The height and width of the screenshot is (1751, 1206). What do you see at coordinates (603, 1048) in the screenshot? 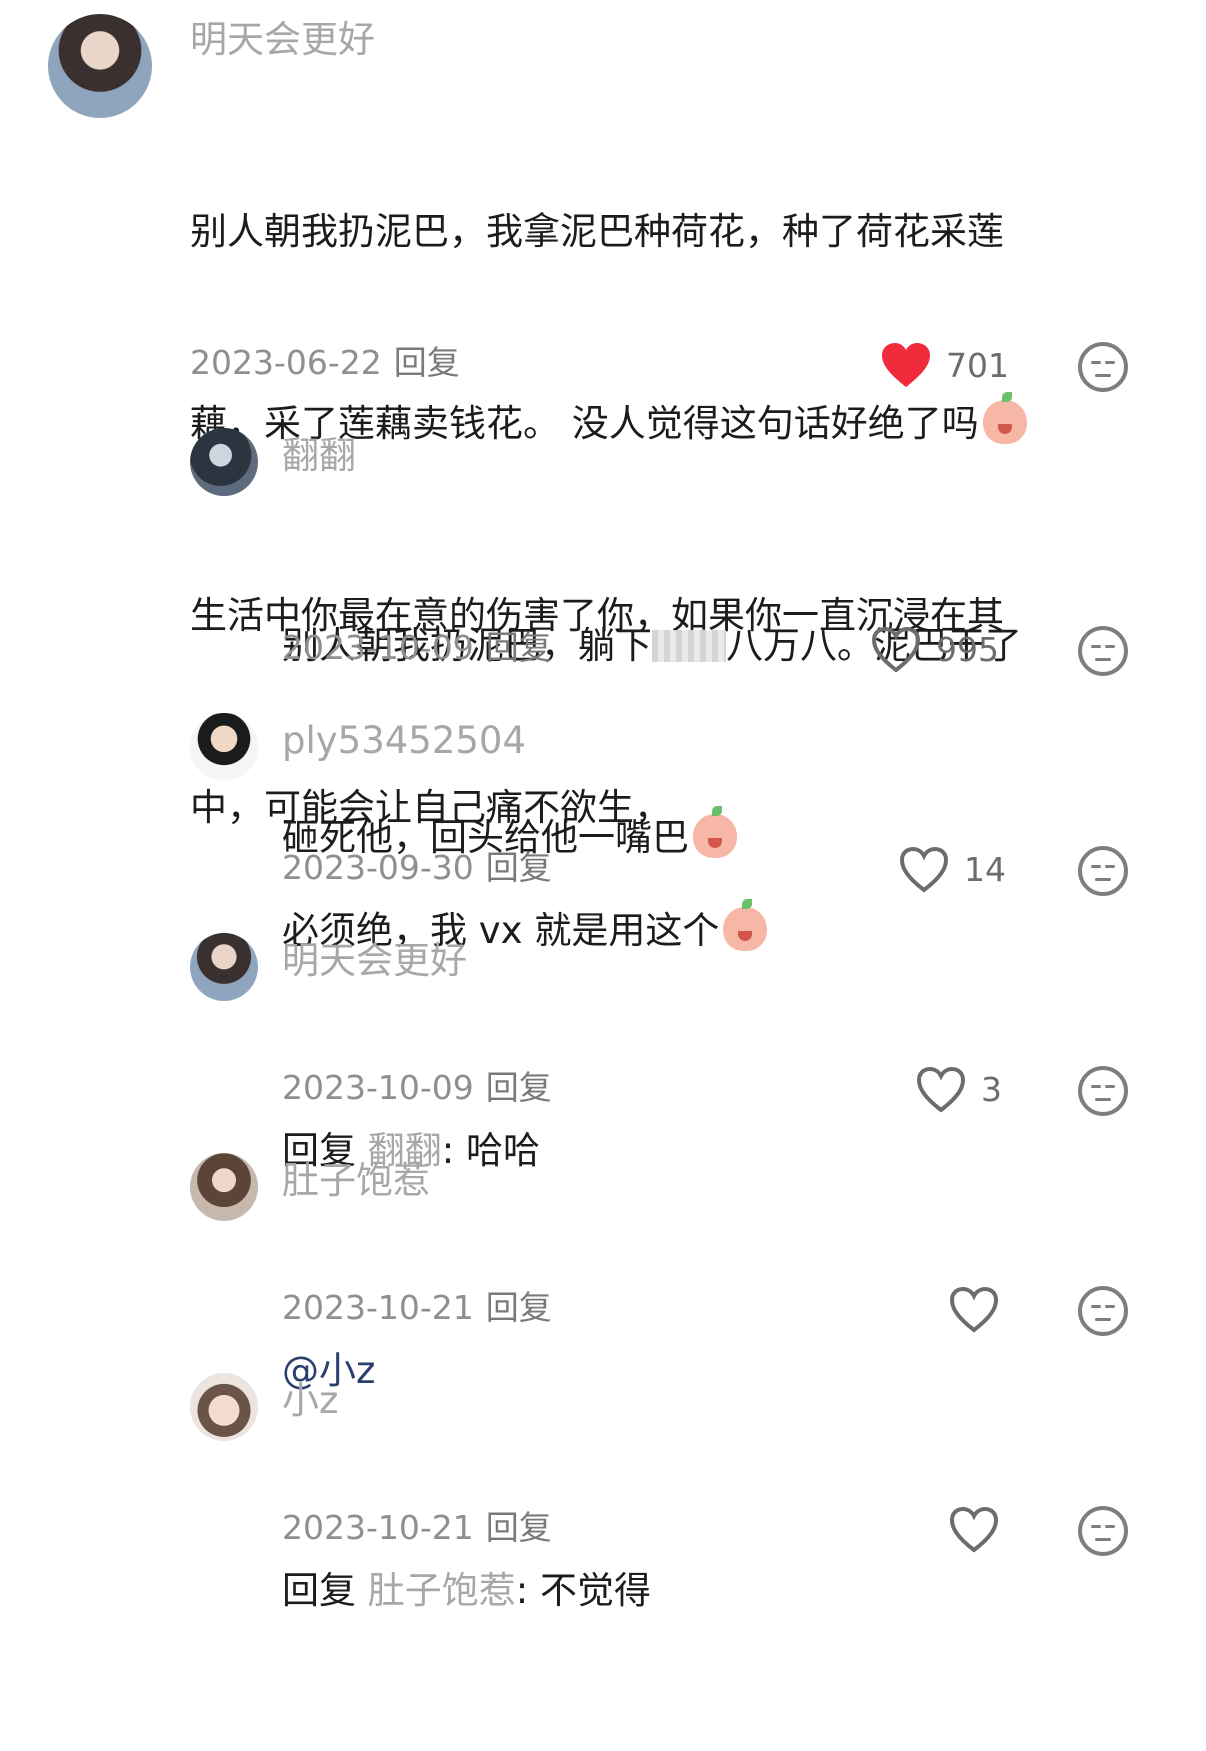
I see `comment-reply: 明天会更好 回复 翻翻: 哈哈 2023-10-09 回复 3` at bounding box center [603, 1048].